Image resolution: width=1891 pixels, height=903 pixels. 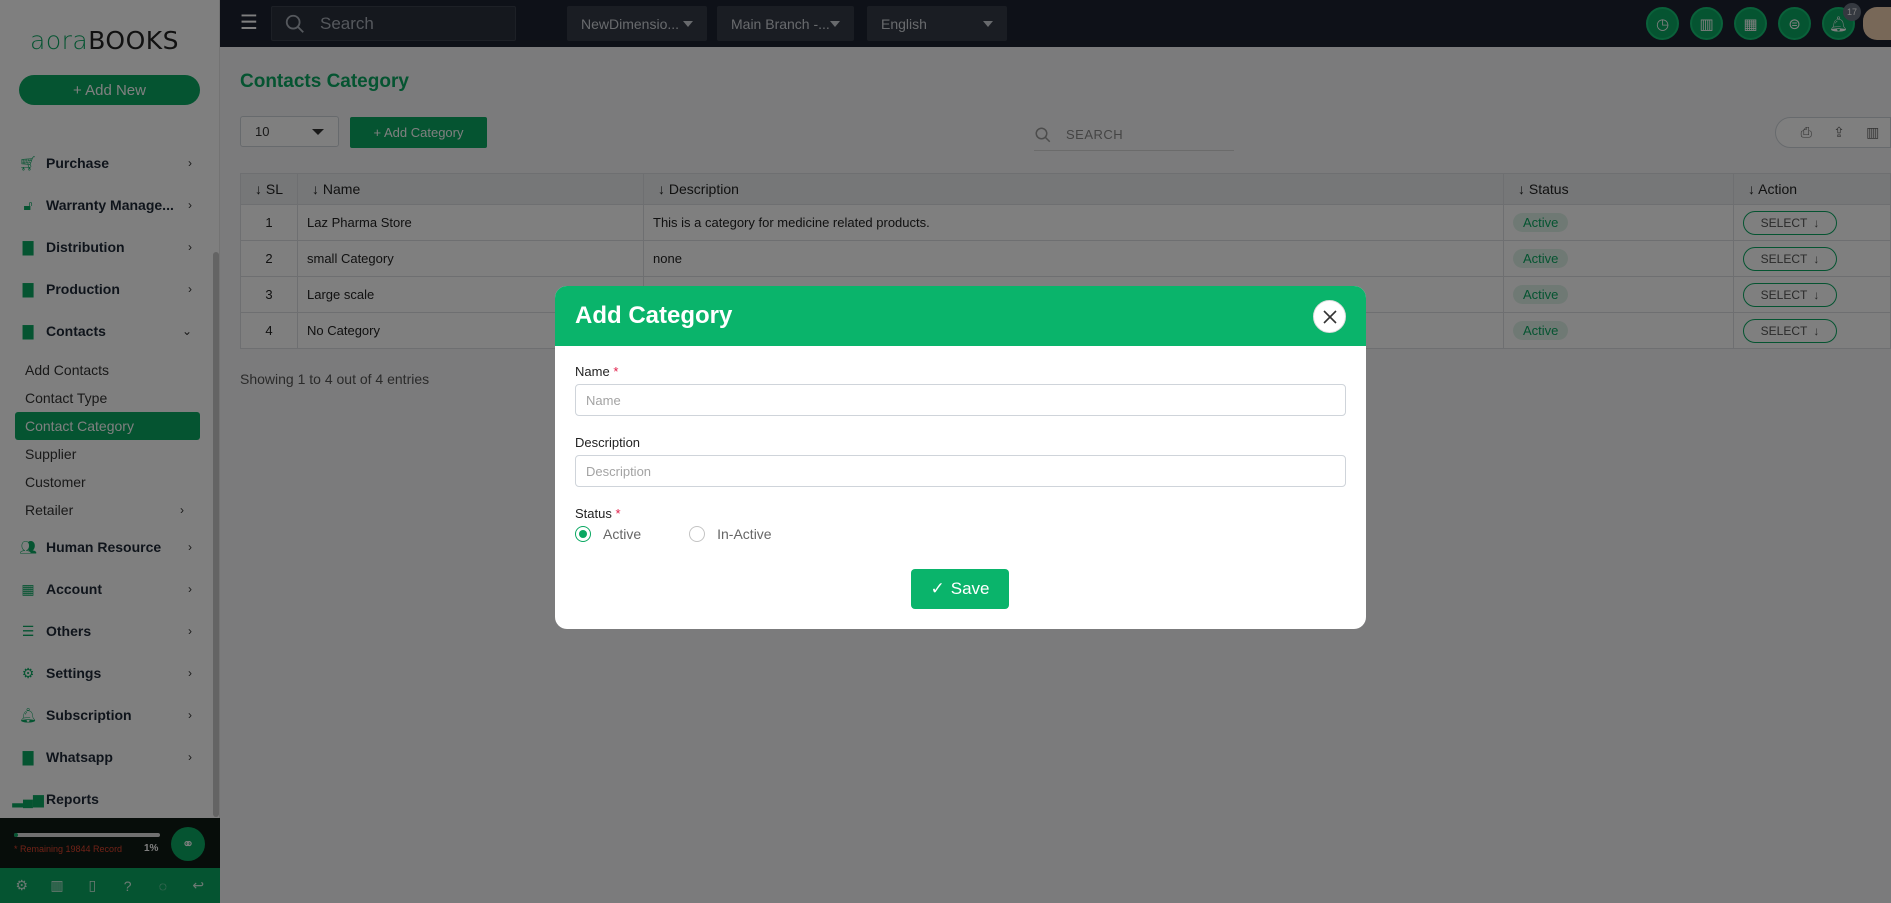 What do you see at coordinates (608, 442) in the screenshot?
I see `description-label: Description` at bounding box center [608, 442].